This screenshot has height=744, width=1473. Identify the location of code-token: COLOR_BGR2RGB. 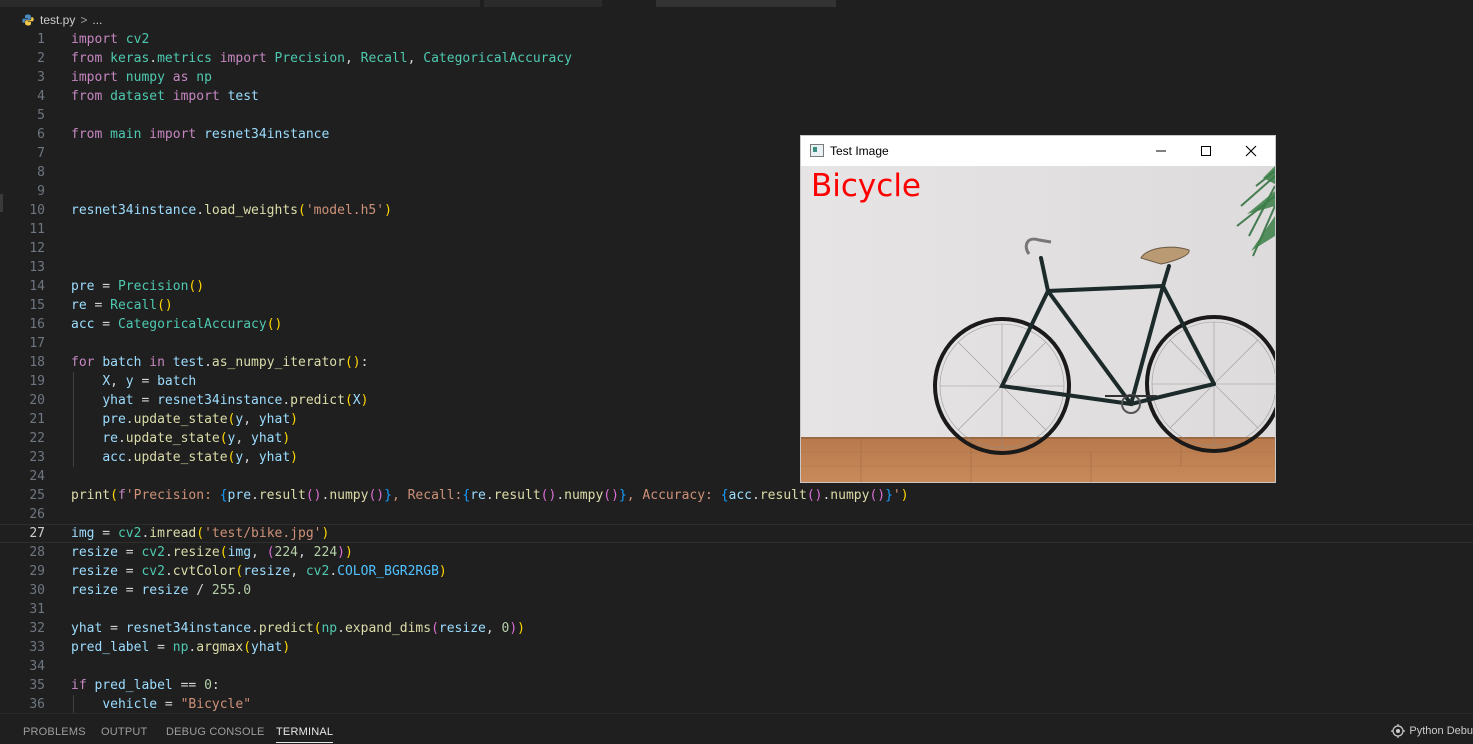
(388, 571).